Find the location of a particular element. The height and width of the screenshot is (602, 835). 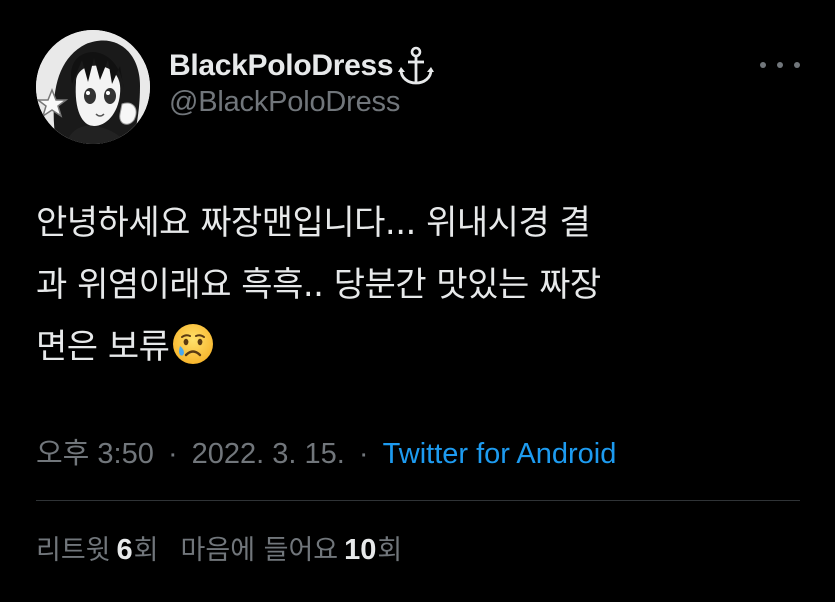

divider is located at coordinates (418, 500).